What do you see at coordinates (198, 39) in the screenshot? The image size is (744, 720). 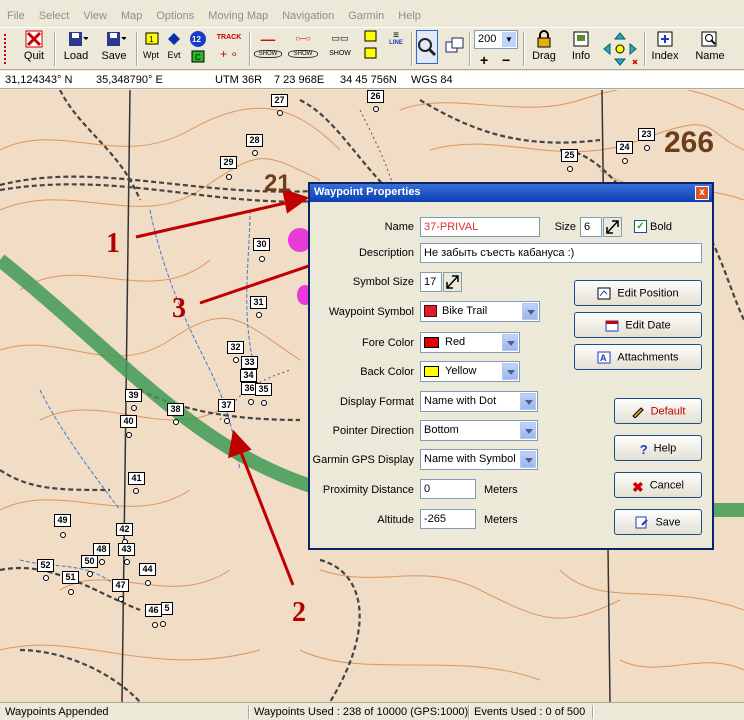 I see `route-icon: 12` at bounding box center [198, 39].